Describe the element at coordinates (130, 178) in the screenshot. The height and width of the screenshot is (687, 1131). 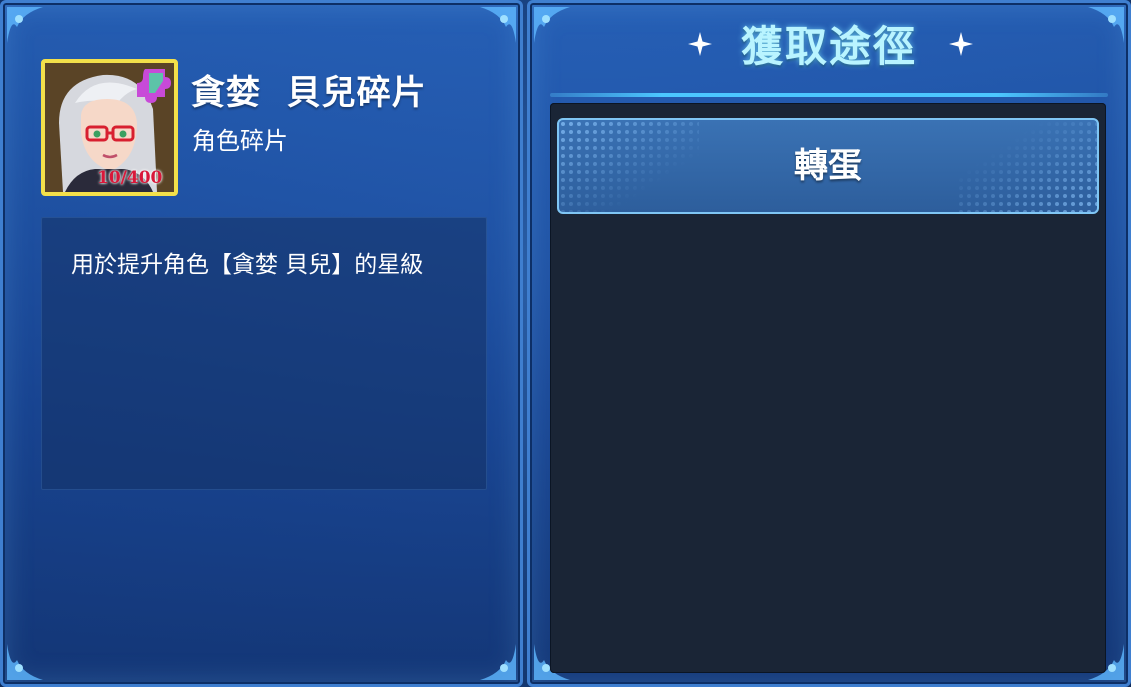
I see `shard-count: 10/400` at that location.